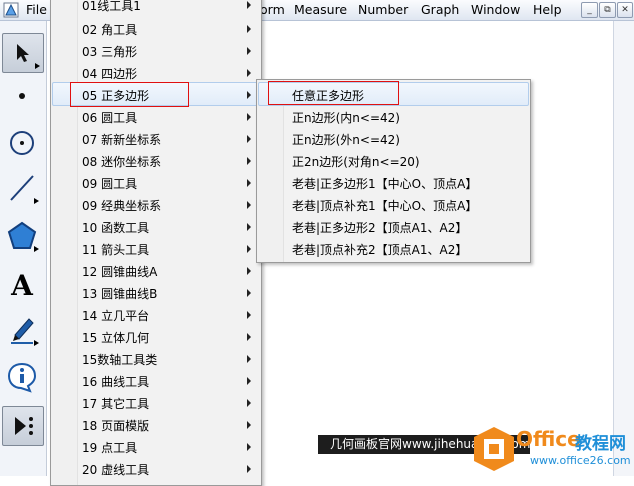 The width and height of the screenshot is (634, 486). I want to click on menu-item-label: 04 四边形, so click(110, 74).